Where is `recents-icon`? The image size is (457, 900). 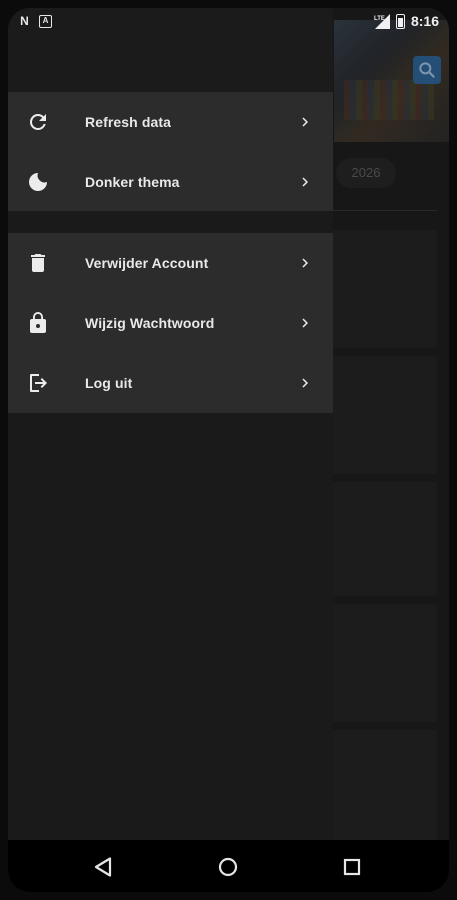
recents-icon is located at coordinates (352, 867).